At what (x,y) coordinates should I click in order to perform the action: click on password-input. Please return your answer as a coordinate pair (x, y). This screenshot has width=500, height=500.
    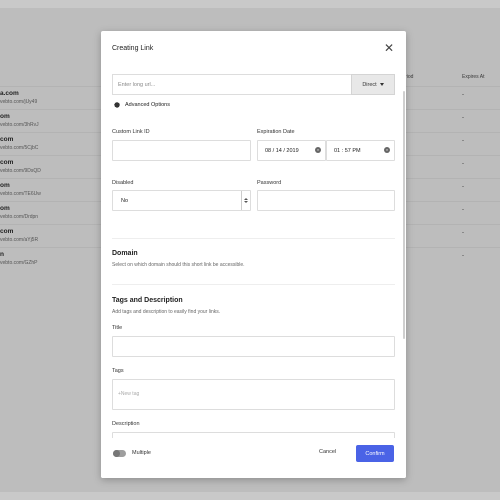
    Looking at the image, I should click on (326, 200).